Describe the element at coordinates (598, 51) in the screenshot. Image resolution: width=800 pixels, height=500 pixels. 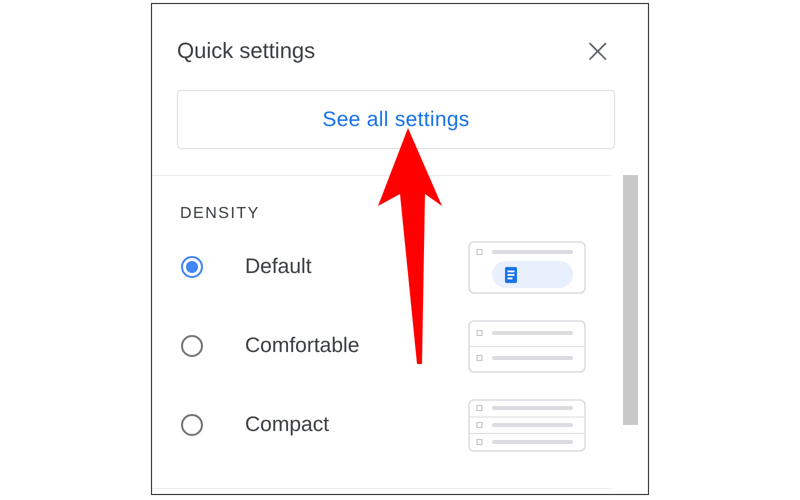
I see `close-button: ×` at that location.